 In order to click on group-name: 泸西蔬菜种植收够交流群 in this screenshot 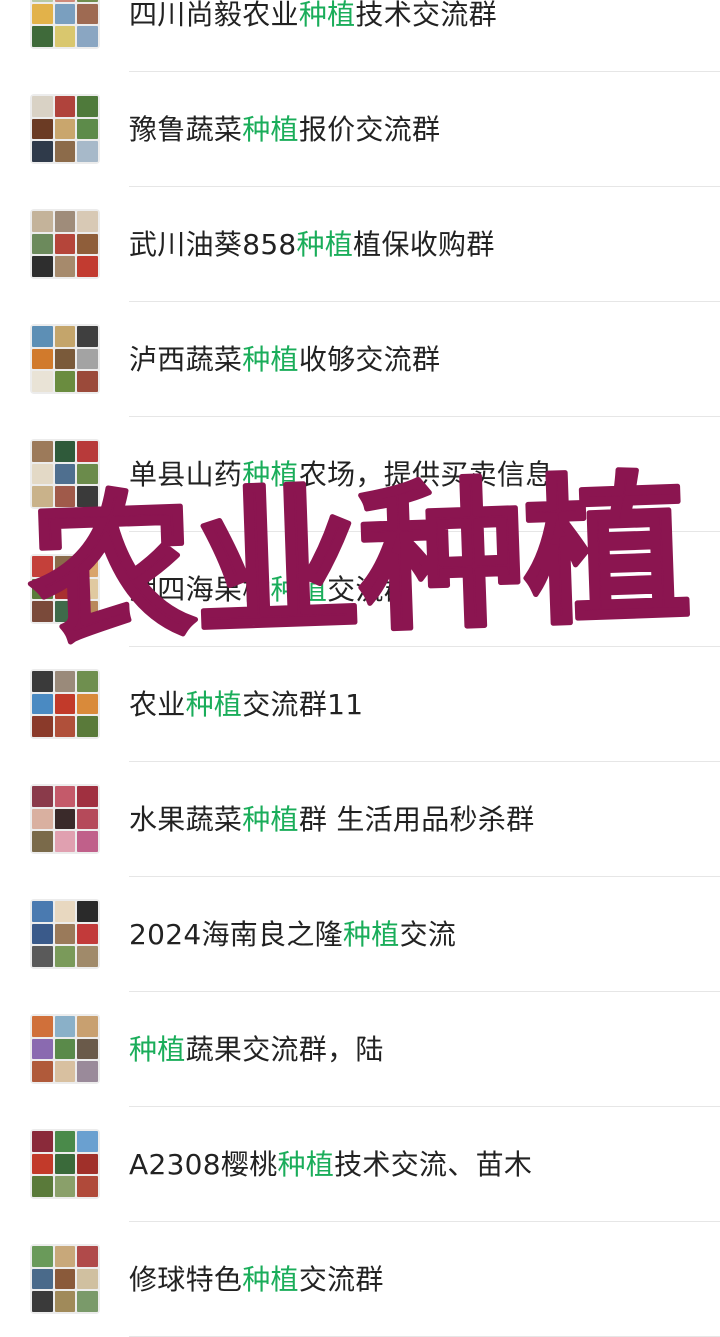, I will do `click(285, 359)`.